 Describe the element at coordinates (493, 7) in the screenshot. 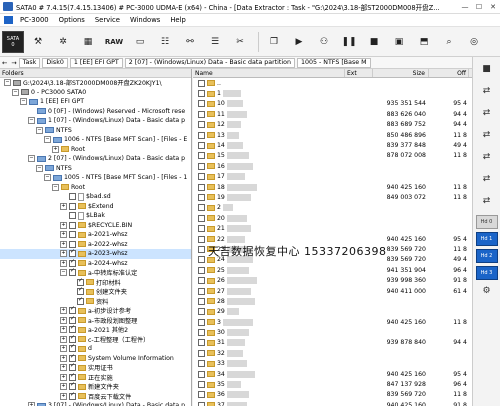

I see `close-button: ✕` at that location.